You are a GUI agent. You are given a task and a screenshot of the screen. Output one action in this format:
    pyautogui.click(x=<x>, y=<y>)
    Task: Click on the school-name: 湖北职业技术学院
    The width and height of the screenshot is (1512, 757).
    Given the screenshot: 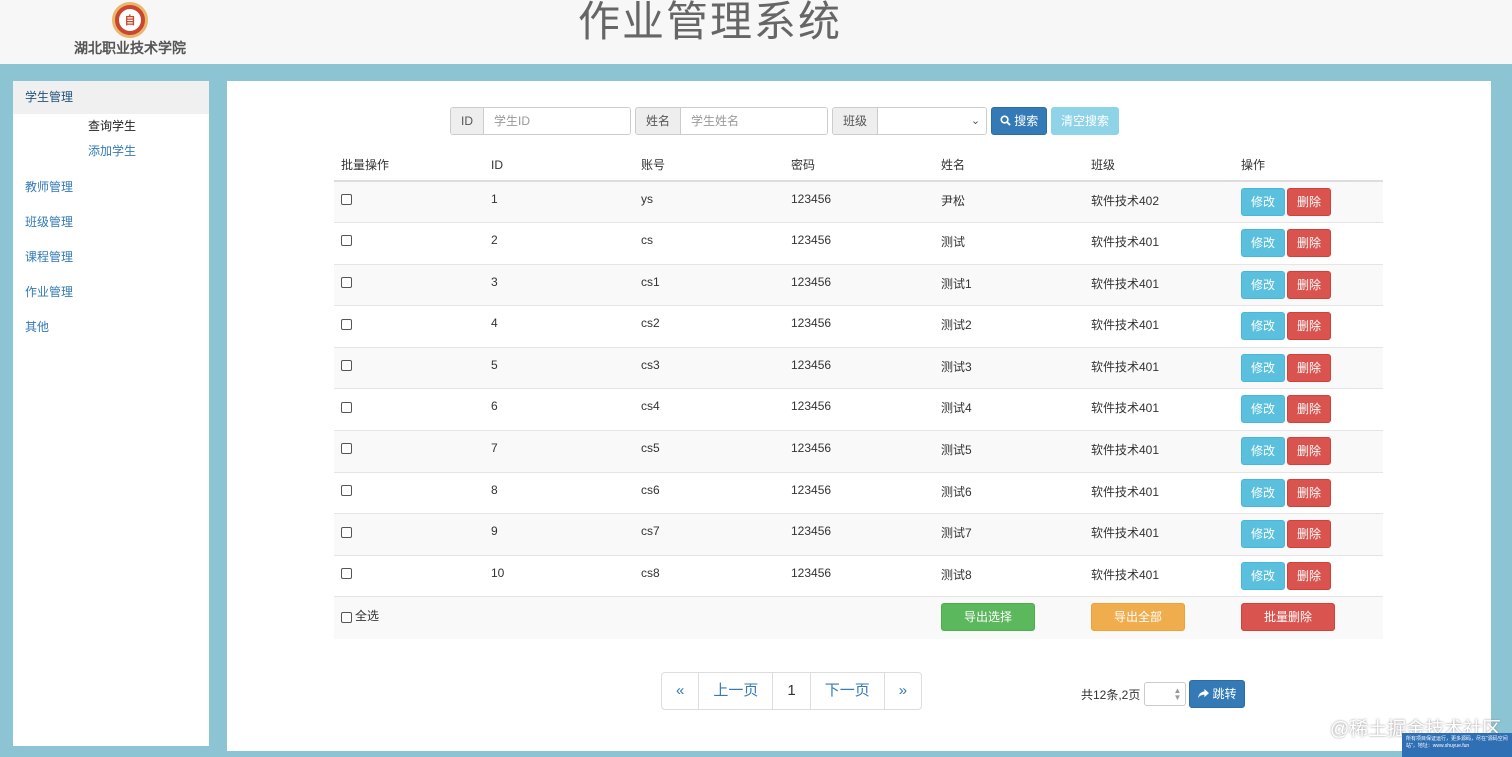 What is the action you would take?
    pyautogui.click(x=130, y=48)
    